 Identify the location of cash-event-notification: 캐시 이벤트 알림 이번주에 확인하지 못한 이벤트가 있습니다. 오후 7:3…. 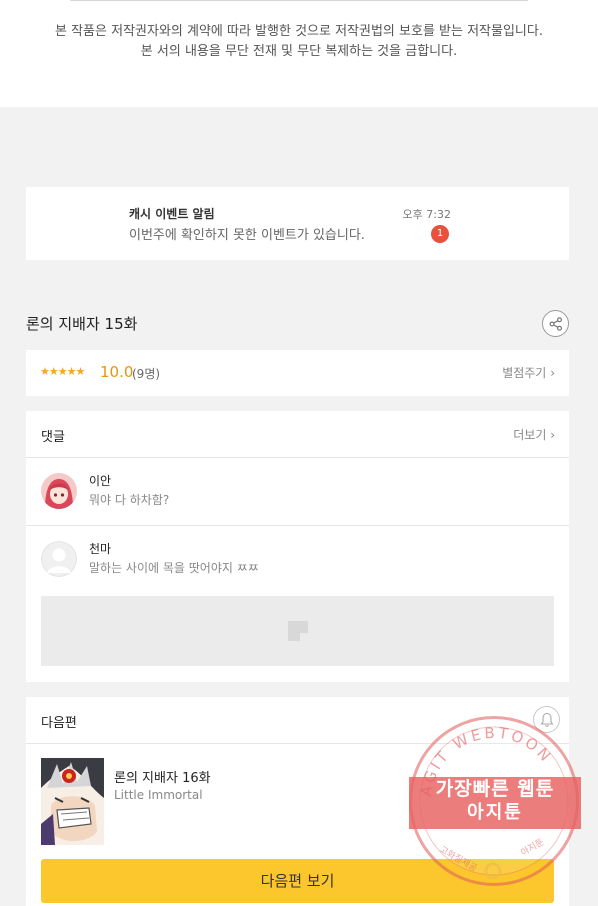
(297, 223).